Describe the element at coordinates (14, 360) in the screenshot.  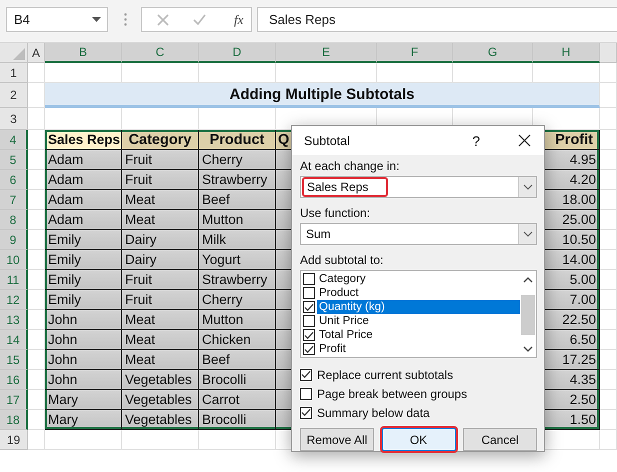
I see `row-header: 15` at that location.